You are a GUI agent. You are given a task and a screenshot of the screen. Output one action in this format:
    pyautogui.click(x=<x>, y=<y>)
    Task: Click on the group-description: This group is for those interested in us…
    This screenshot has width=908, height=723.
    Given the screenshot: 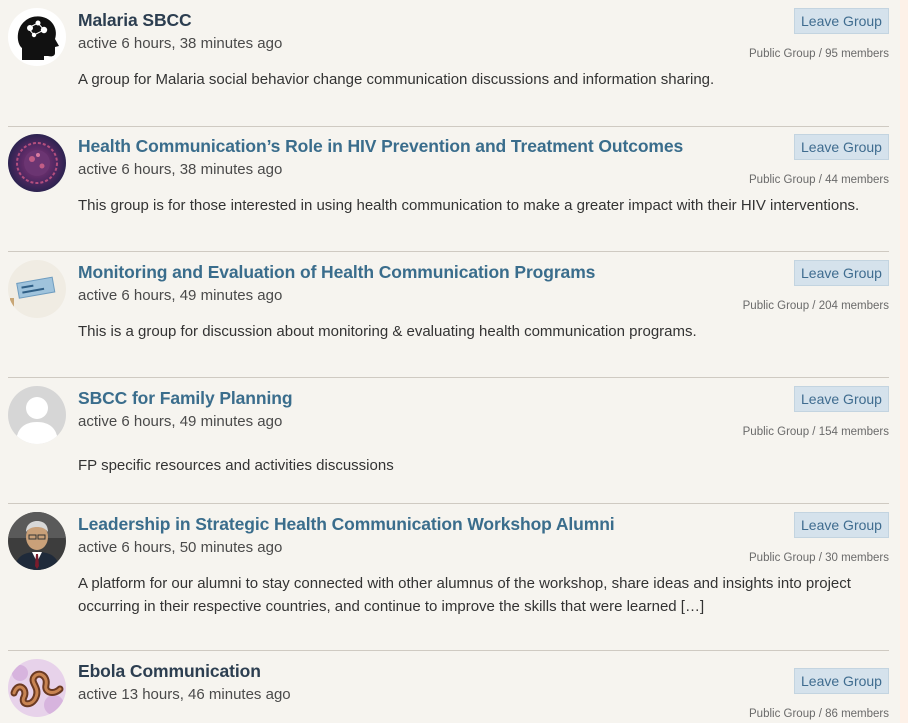 What is the action you would take?
    pyautogui.click(x=469, y=205)
    